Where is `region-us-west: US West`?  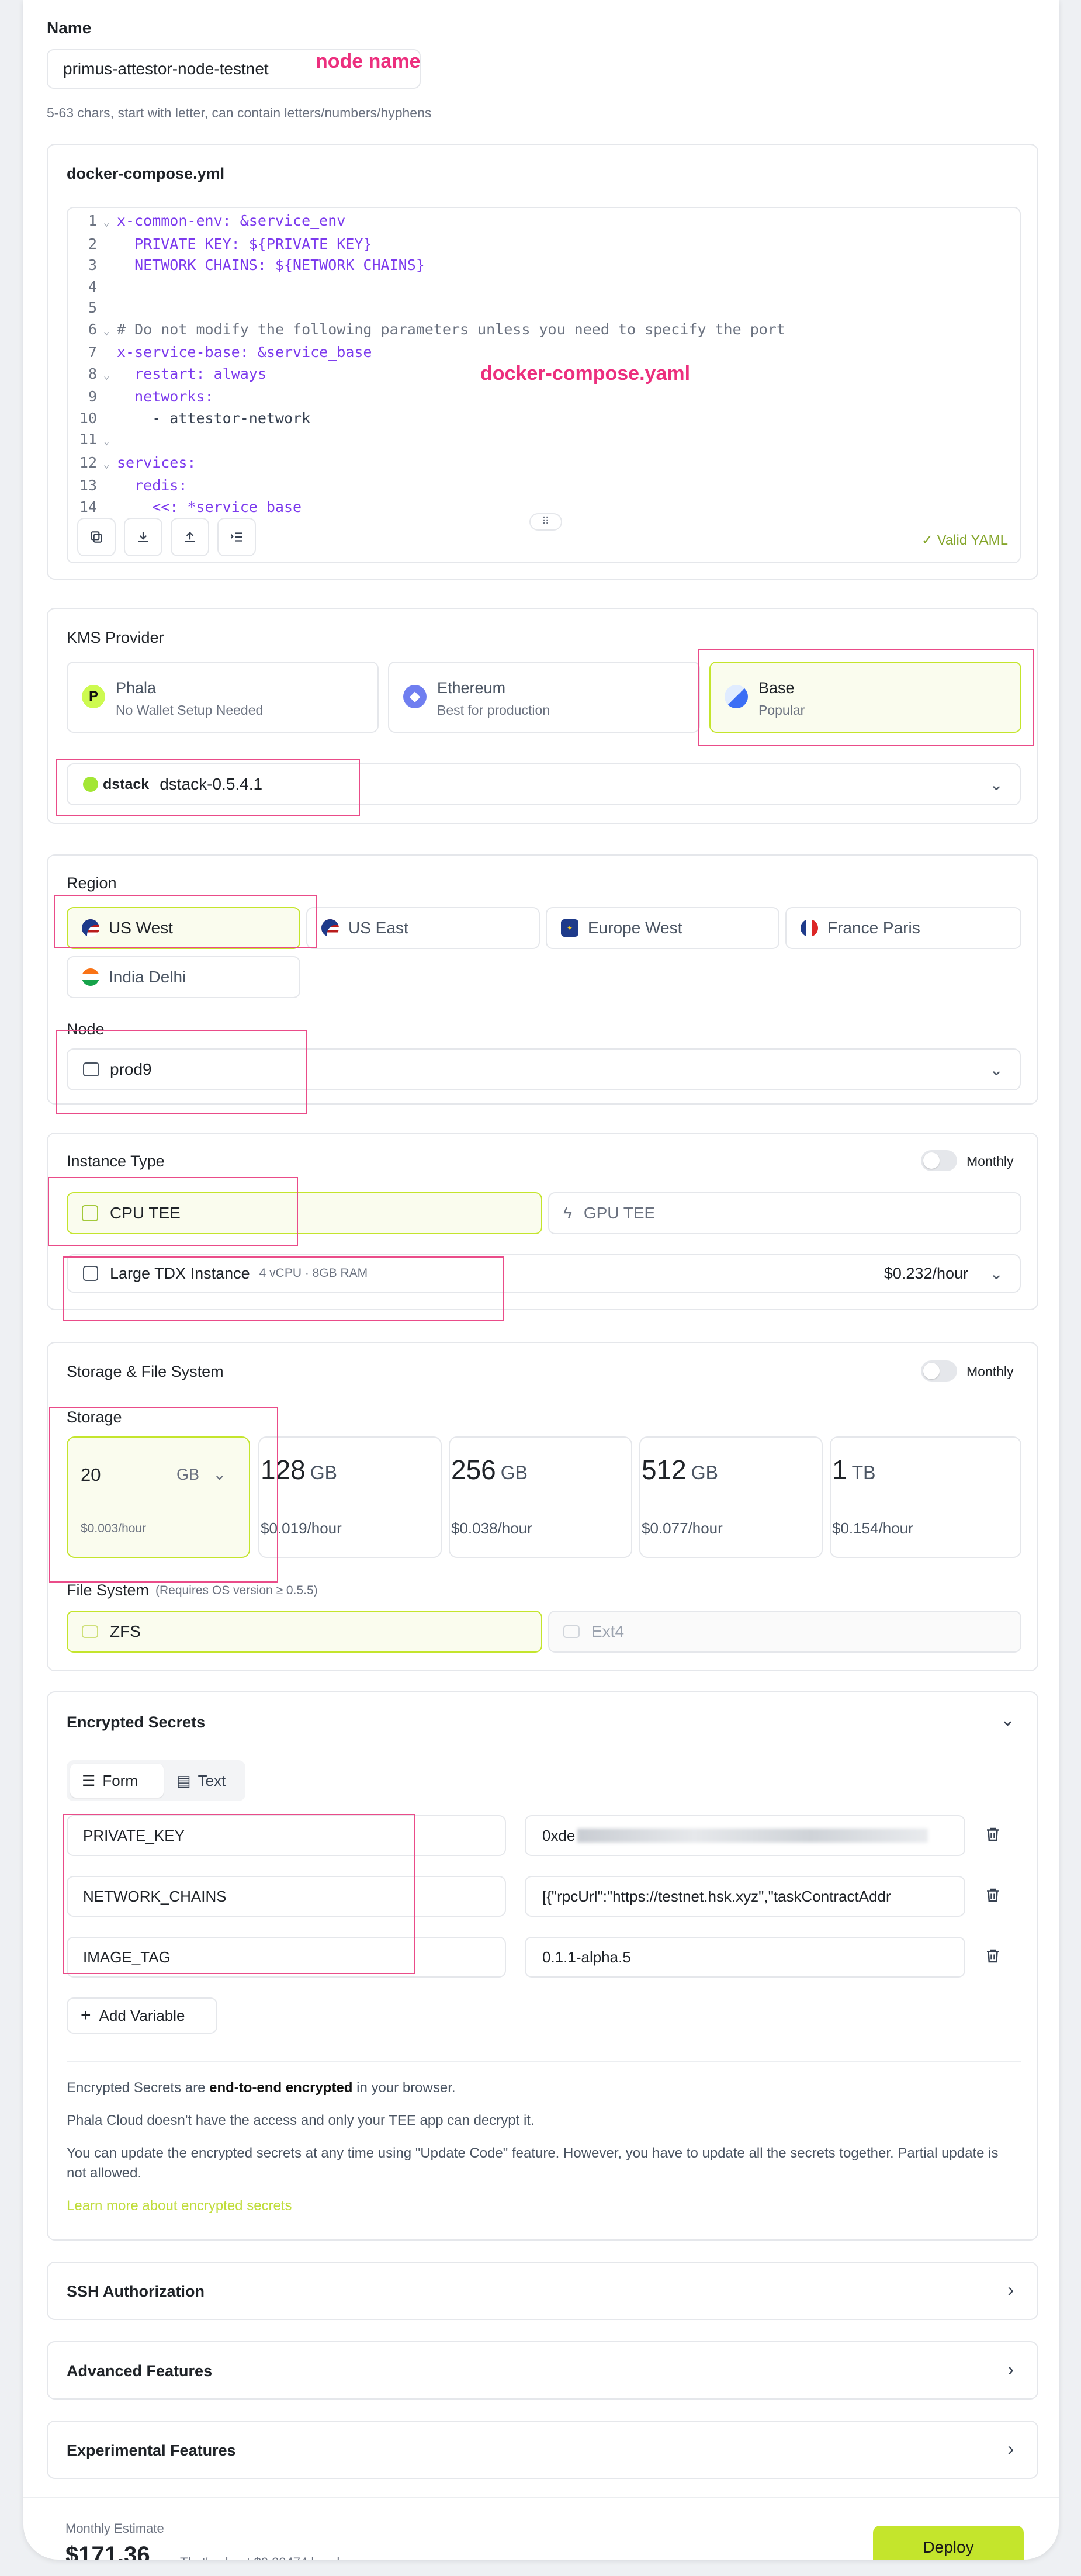
region-us-west: US West is located at coordinates (183, 928).